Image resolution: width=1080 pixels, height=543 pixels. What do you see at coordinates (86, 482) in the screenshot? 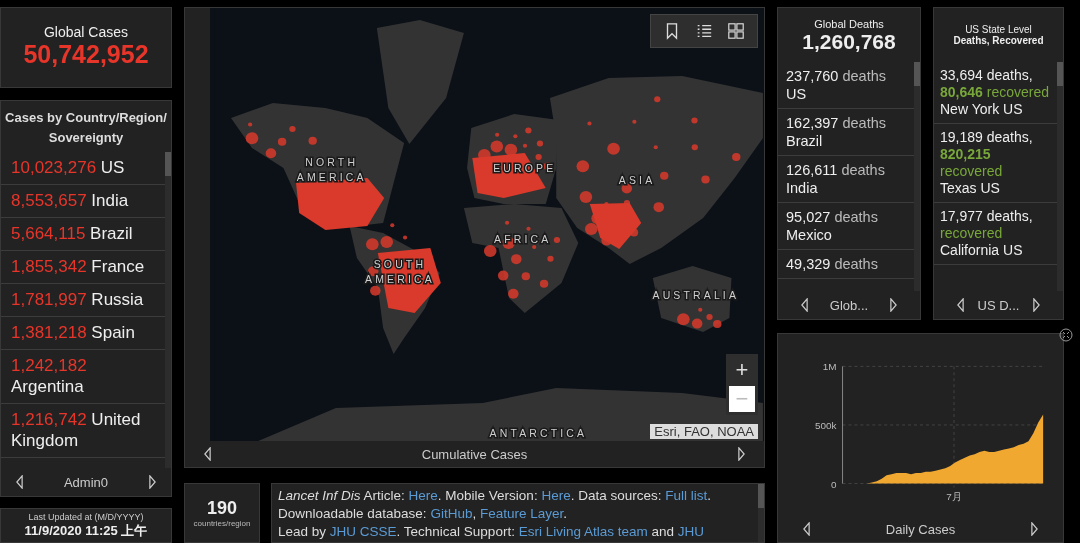
I see `panel-tab-label: Admin0` at bounding box center [86, 482].